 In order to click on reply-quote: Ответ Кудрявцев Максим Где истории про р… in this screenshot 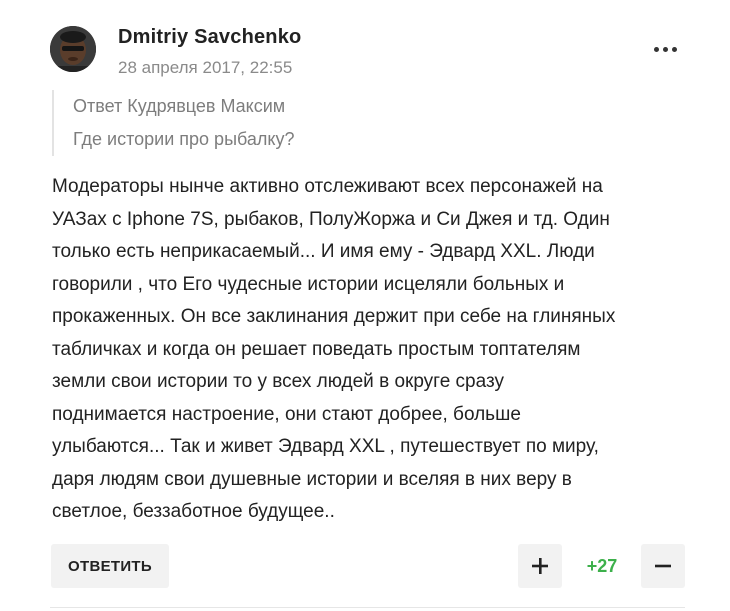, I will do `click(173, 123)`.